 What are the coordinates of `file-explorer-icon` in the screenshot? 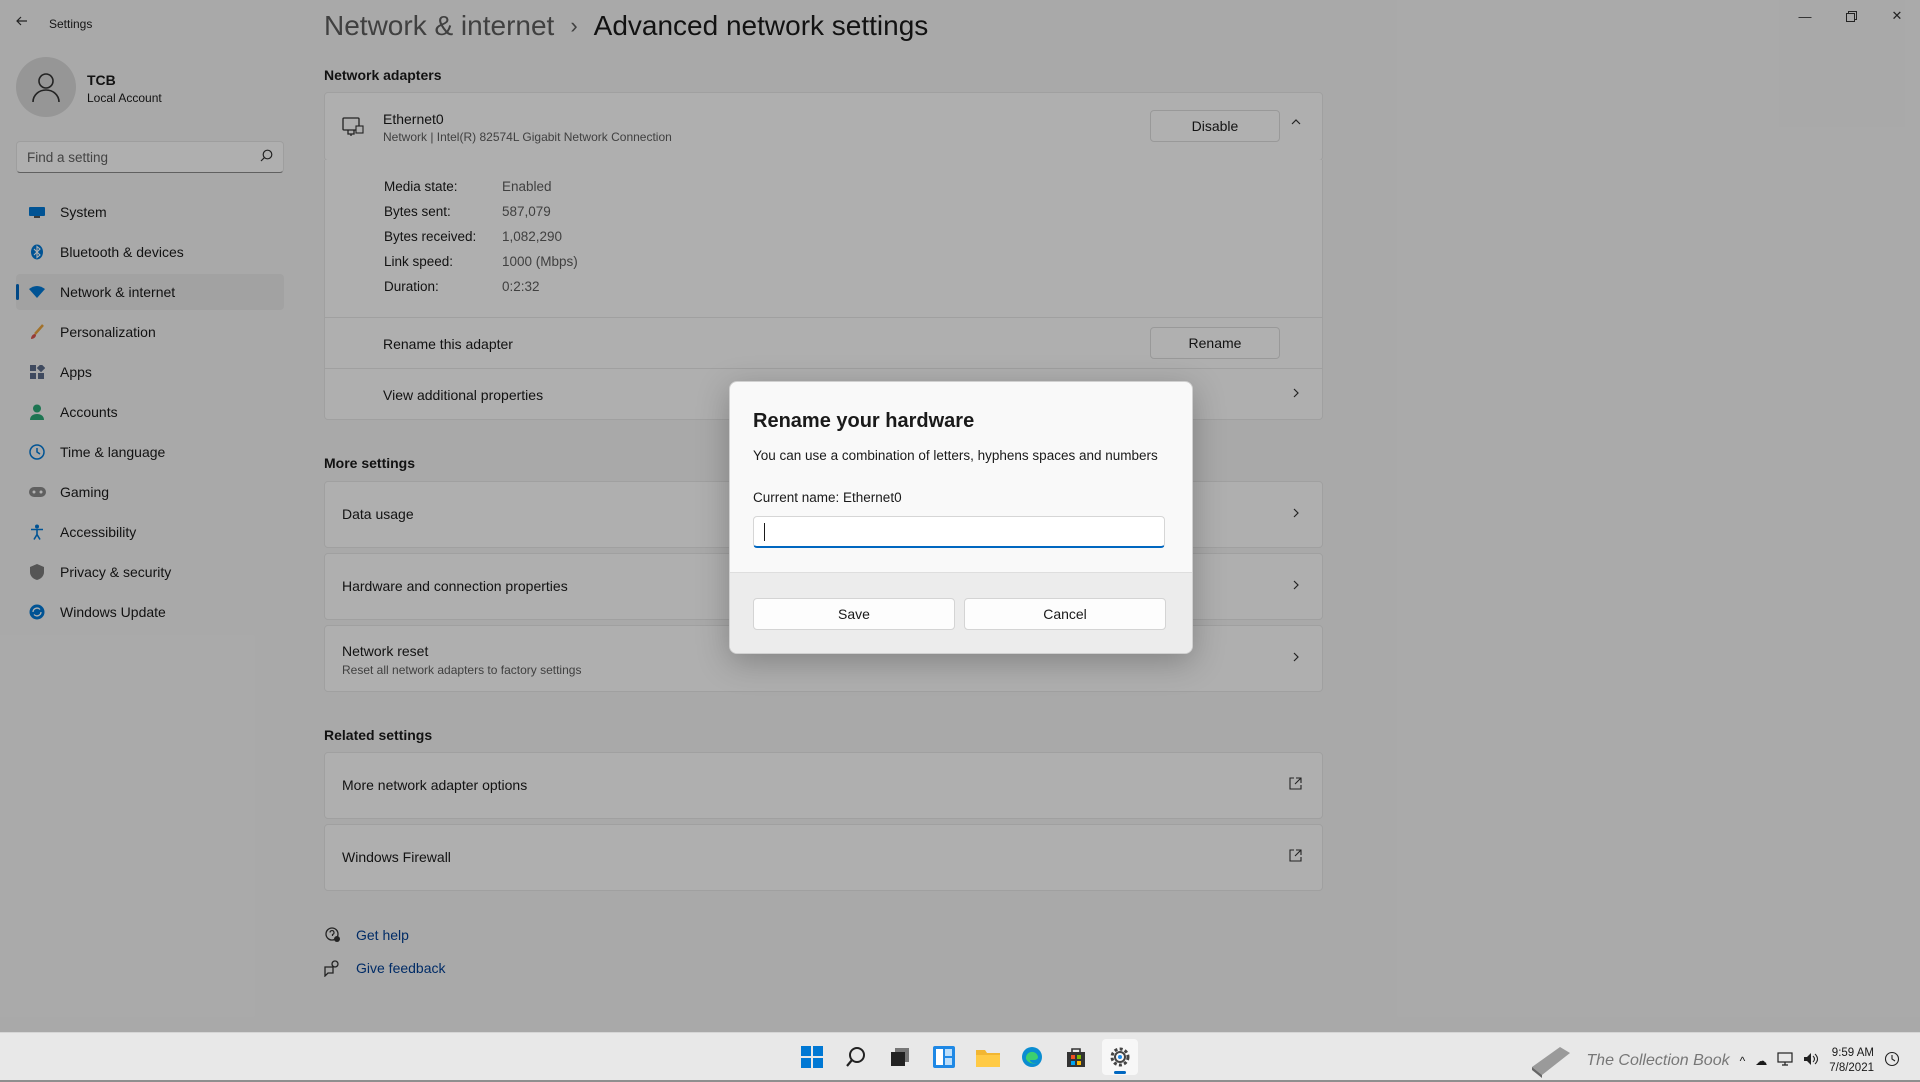 It's located at (988, 1057).